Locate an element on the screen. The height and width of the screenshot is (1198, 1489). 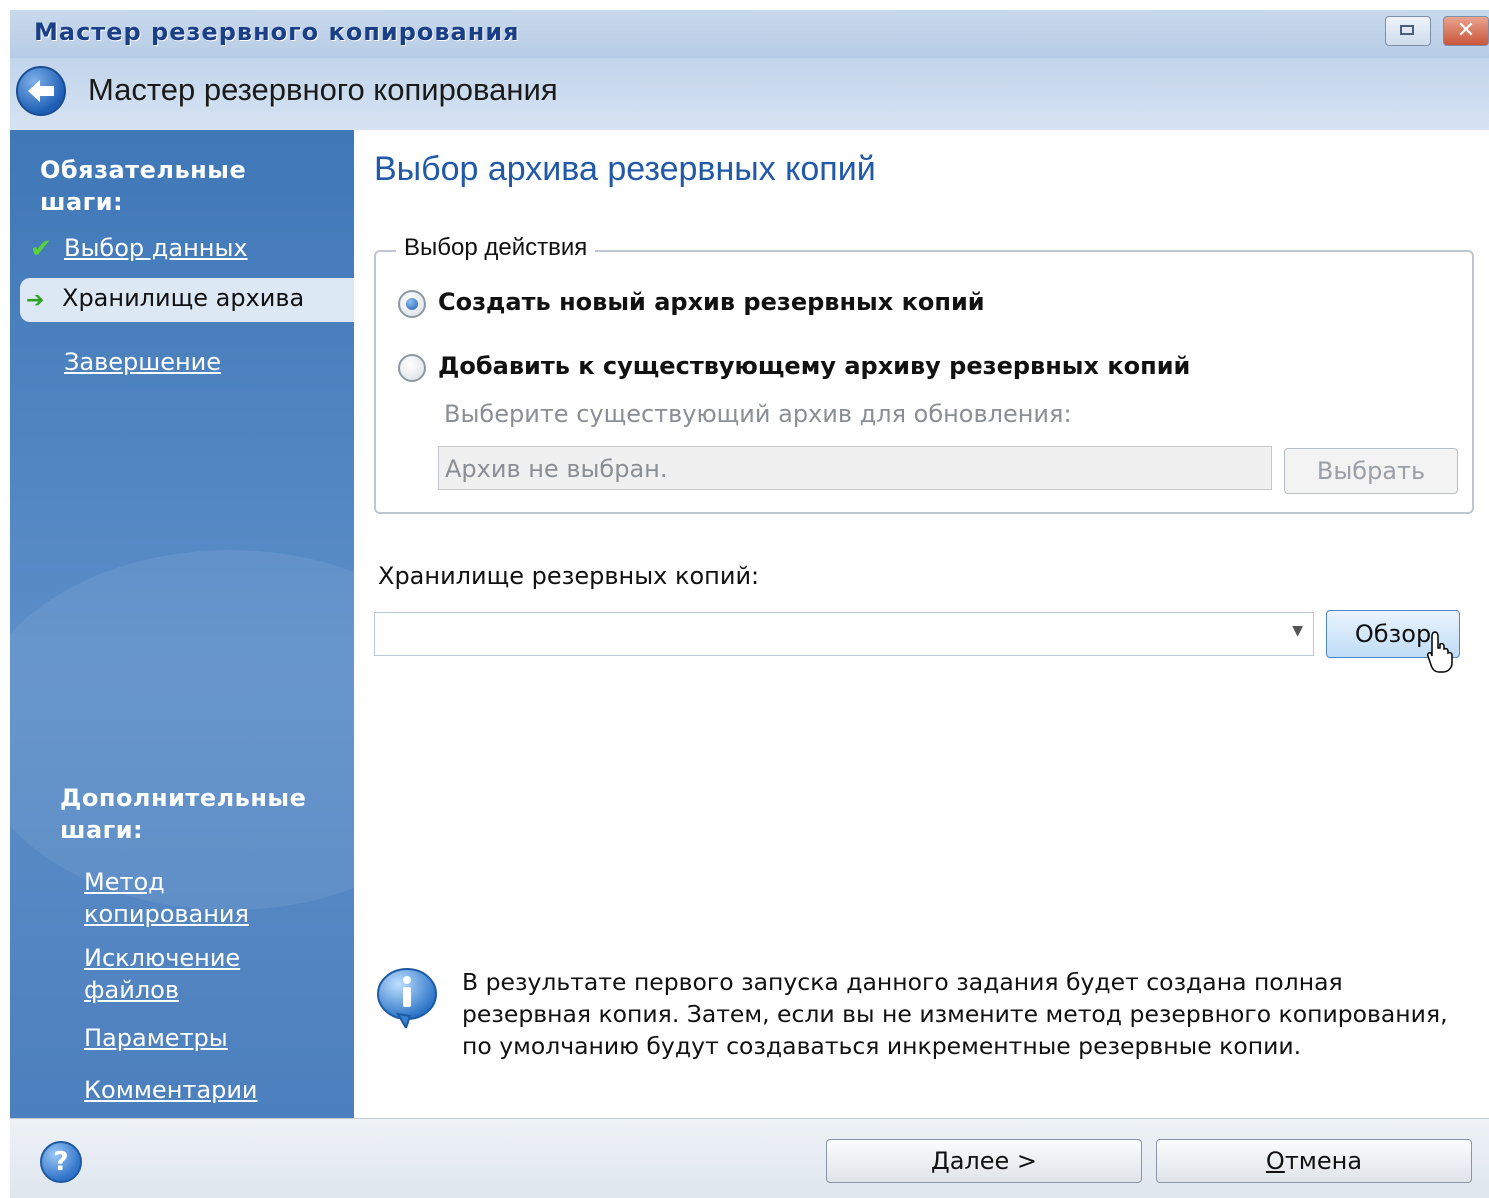
step-archive-location-label: Хранилище архива is located at coordinates (183, 298).